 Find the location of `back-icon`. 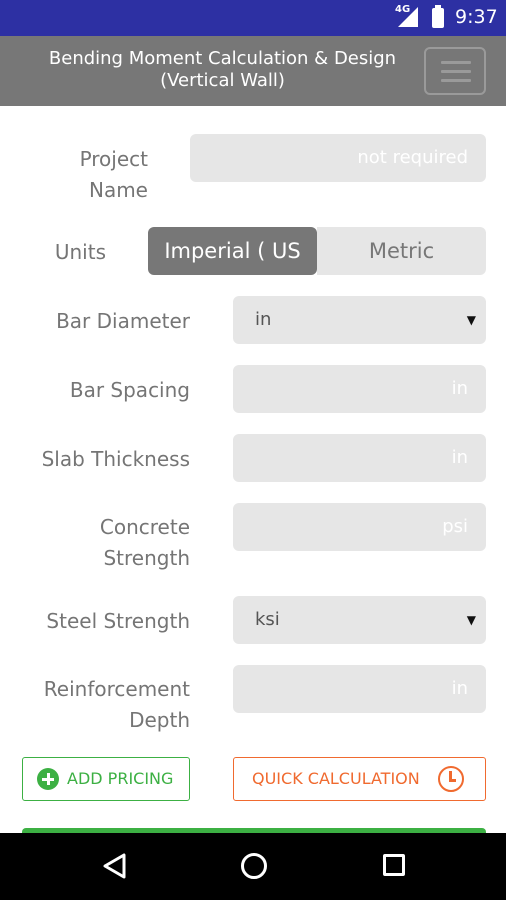

back-icon is located at coordinates (114, 866).